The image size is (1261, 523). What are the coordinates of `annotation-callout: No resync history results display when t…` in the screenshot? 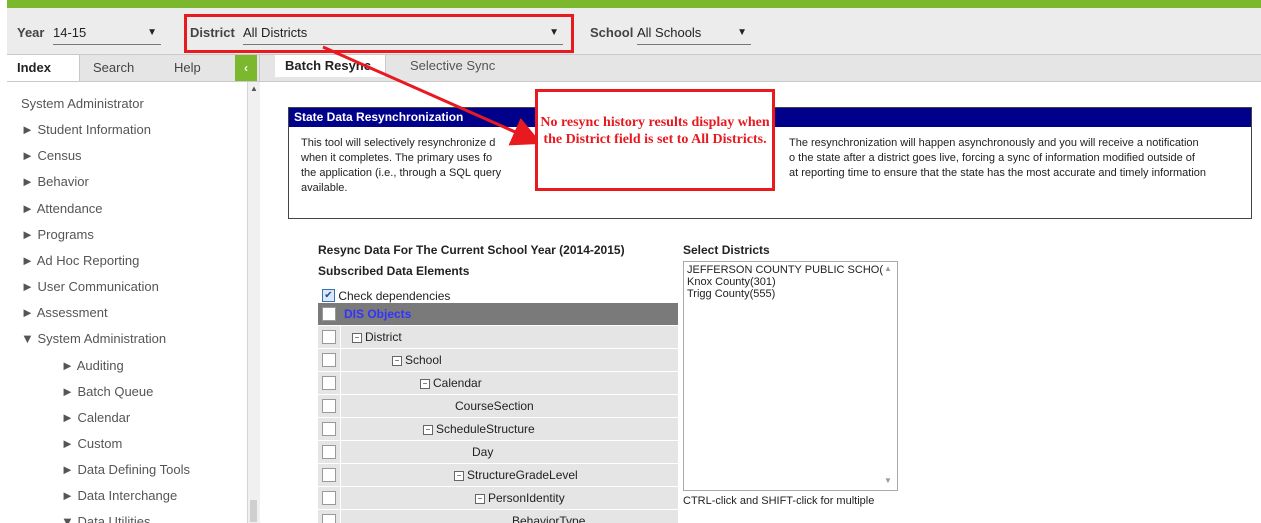 It's located at (655, 140).